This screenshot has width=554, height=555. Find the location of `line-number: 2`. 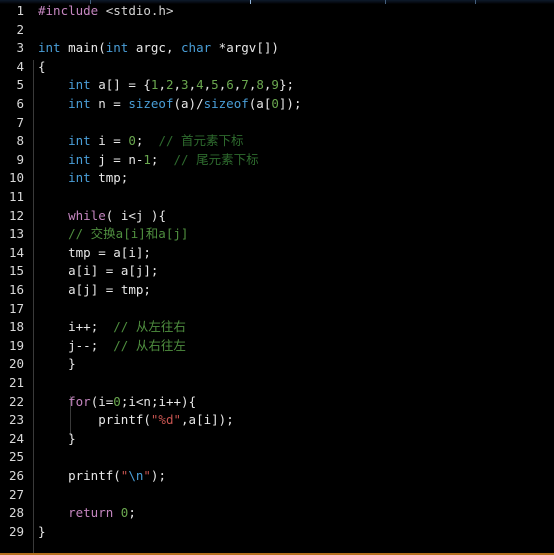

line-number: 2 is located at coordinates (12, 30).